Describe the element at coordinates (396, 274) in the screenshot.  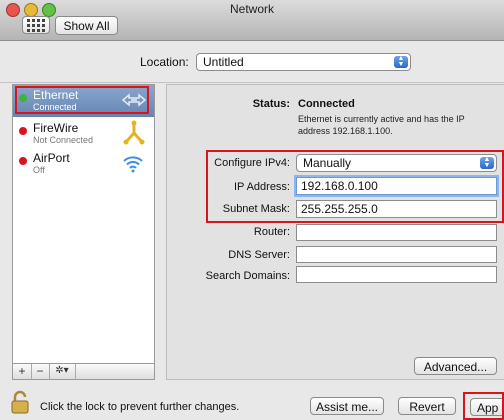
I see `search-domains-input` at that location.